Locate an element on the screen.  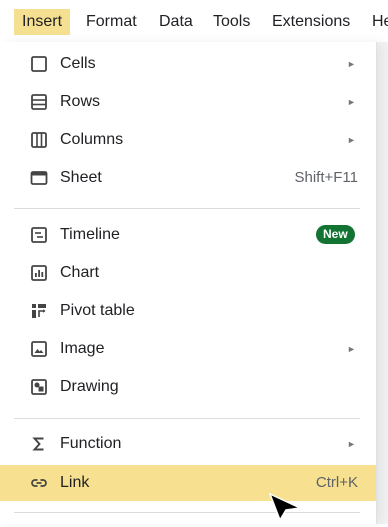
menu-item-sheet: Sheet Shift+F11 is located at coordinates (188, 178).